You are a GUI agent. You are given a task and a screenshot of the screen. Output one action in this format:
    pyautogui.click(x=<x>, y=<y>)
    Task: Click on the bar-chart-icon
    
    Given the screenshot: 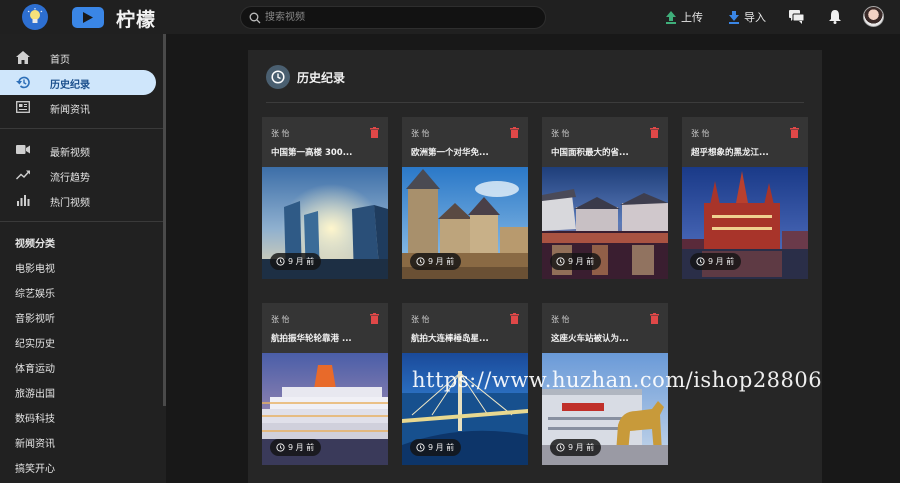 What is the action you would take?
    pyautogui.click(x=23, y=200)
    